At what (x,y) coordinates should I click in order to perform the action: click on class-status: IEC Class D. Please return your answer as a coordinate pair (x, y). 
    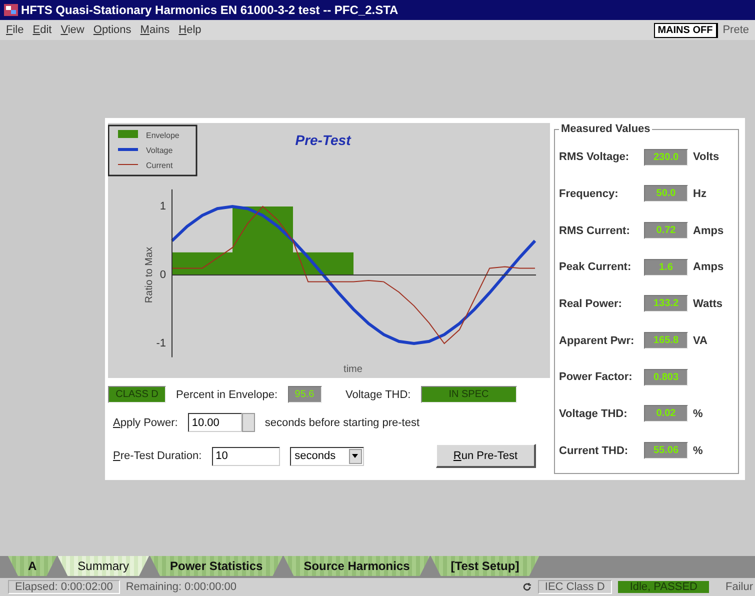
    Looking at the image, I should click on (575, 587).